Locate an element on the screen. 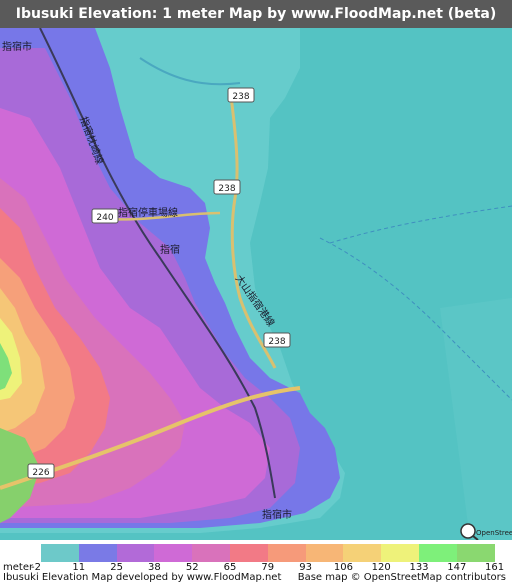 The image size is (512, 584). route-shield-226: 226 is located at coordinates (41, 471).